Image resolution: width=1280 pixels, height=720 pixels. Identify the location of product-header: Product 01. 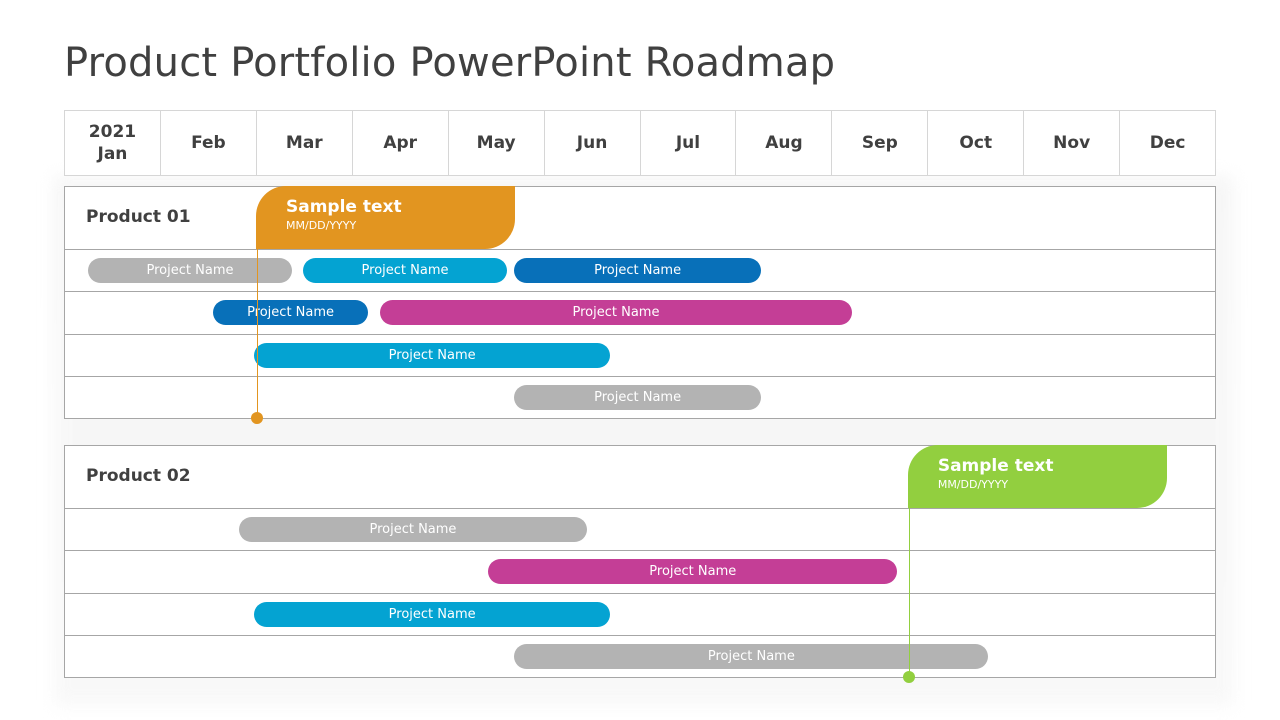
(640, 218).